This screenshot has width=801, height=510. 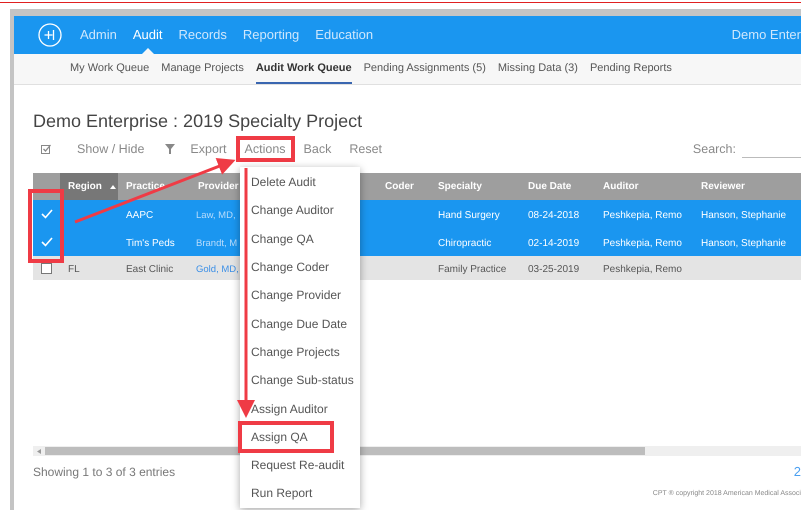 I want to click on table-cell: 02-14-2019, so click(x=554, y=243).